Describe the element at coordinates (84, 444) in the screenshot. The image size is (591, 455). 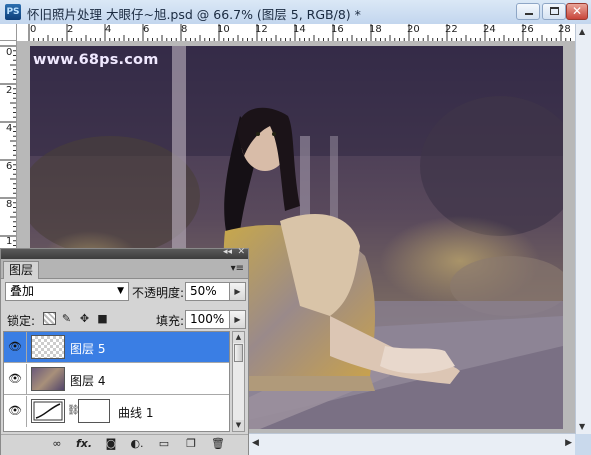
I see `fx-icon: fx.` at that location.